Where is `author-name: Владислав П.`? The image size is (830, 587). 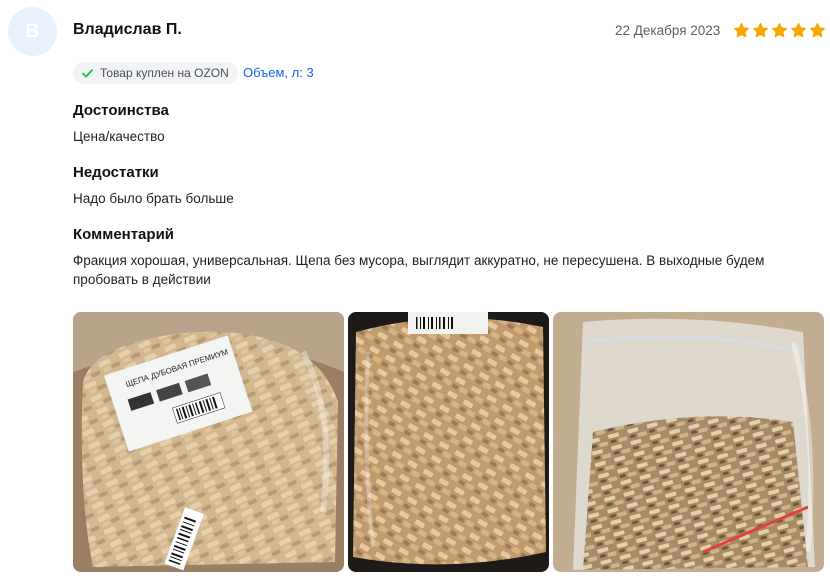
author-name: Владислав П. is located at coordinates (127, 30).